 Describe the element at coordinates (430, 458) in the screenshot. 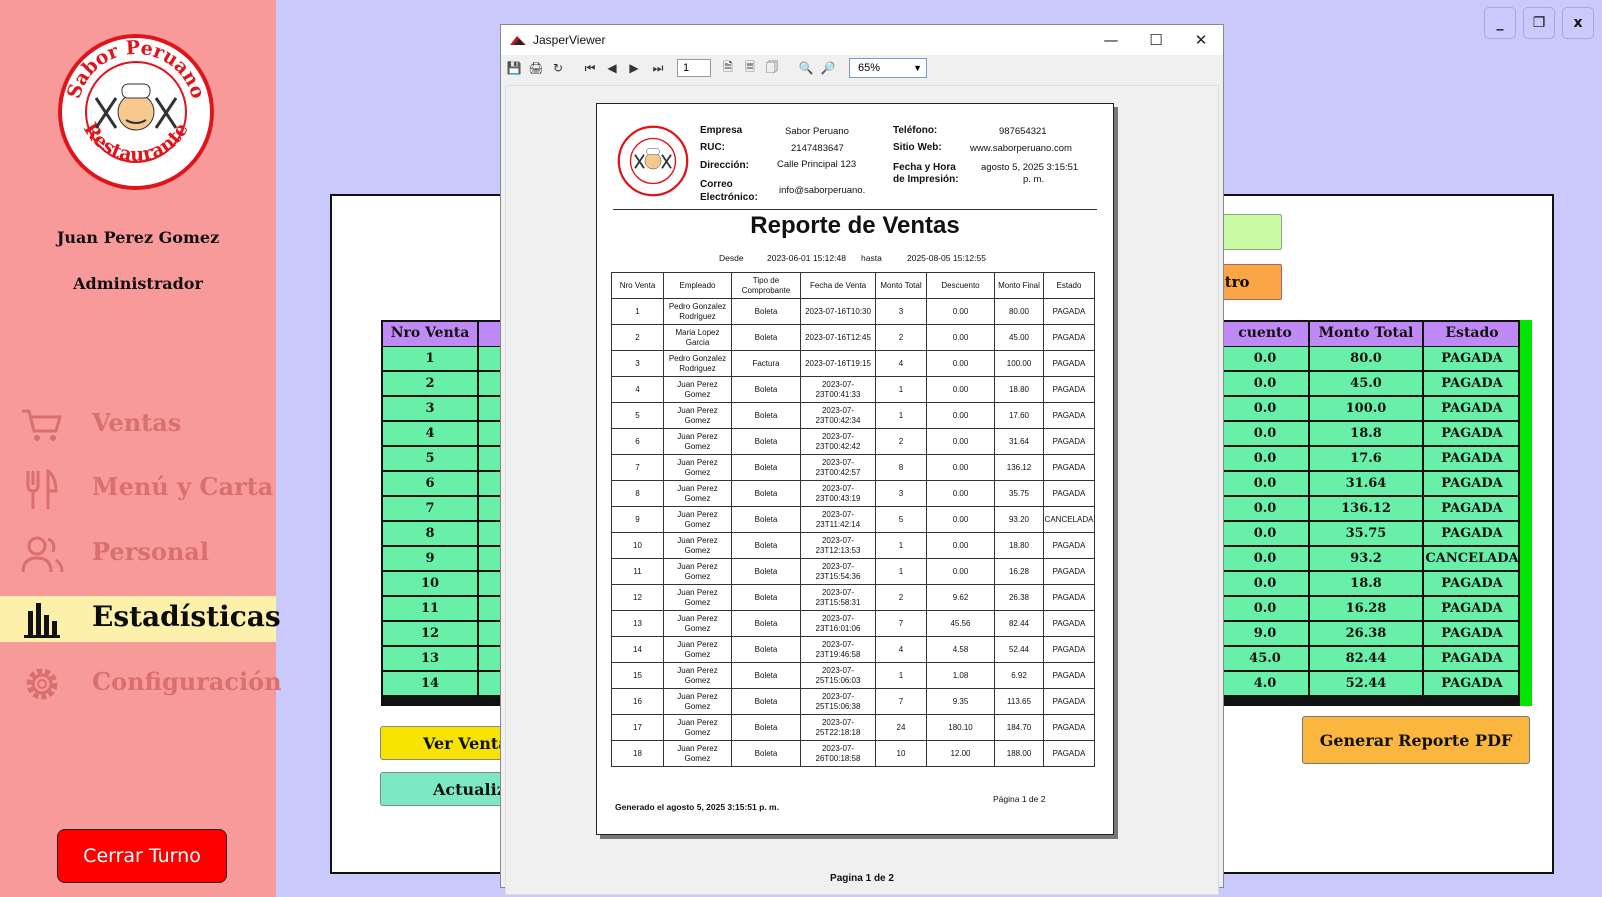

I see `table-cell-nro-venta: 5` at that location.